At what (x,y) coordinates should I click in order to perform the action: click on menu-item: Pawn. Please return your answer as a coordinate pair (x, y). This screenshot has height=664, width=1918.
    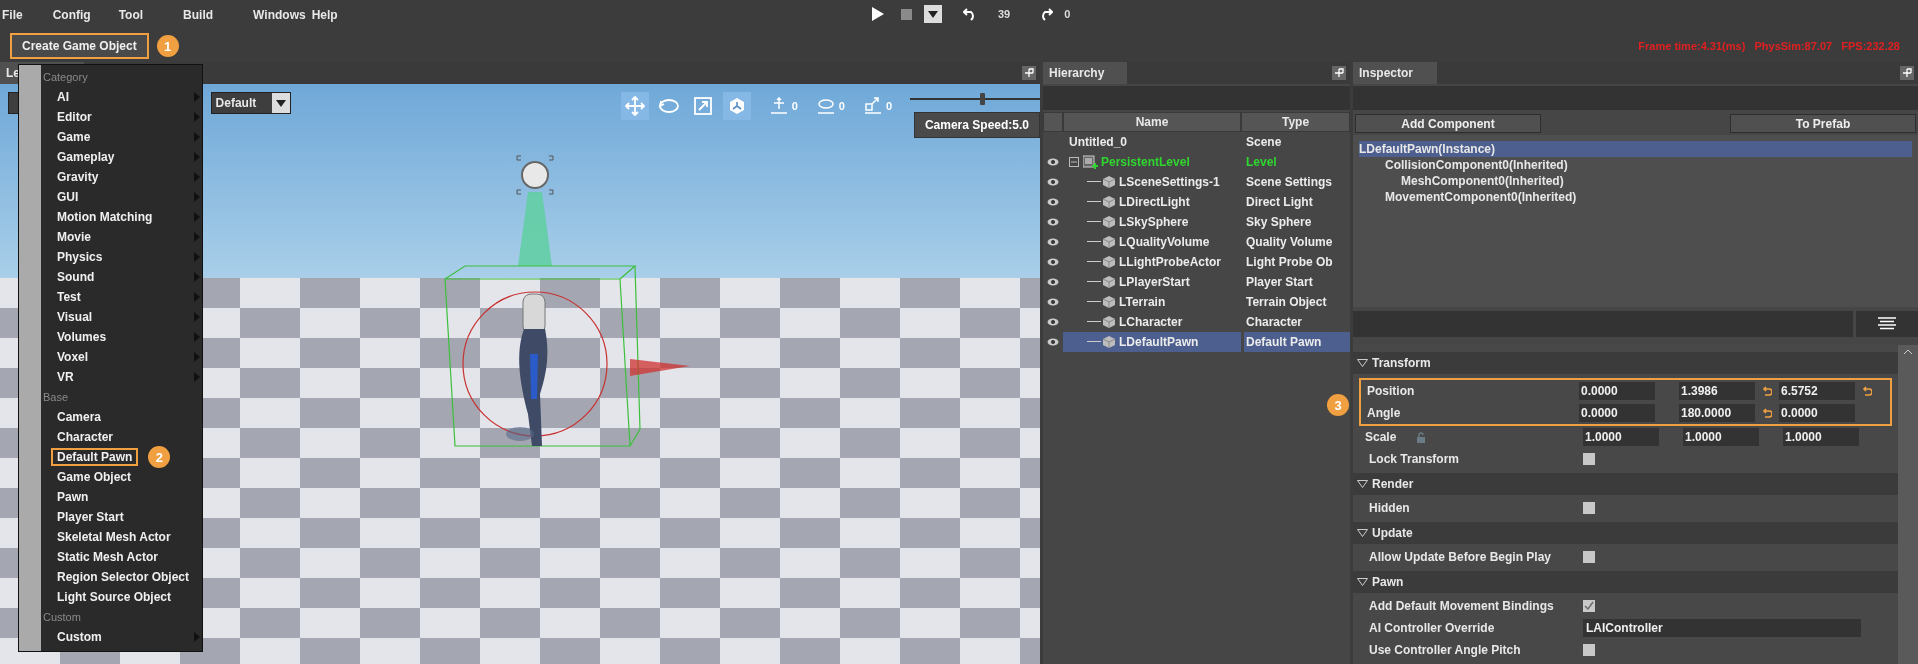
    Looking at the image, I should click on (121, 497).